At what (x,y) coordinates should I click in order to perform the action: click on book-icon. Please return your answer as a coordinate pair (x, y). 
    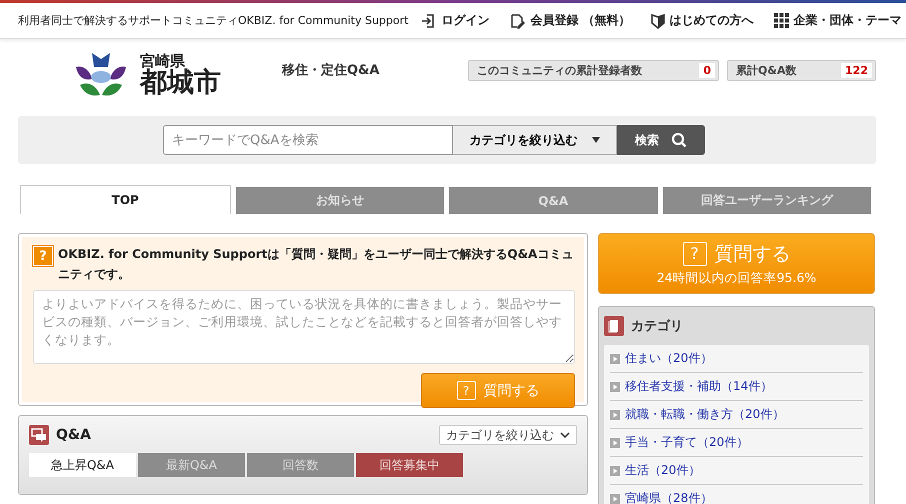
    Looking at the image, I should click on (614, 326).